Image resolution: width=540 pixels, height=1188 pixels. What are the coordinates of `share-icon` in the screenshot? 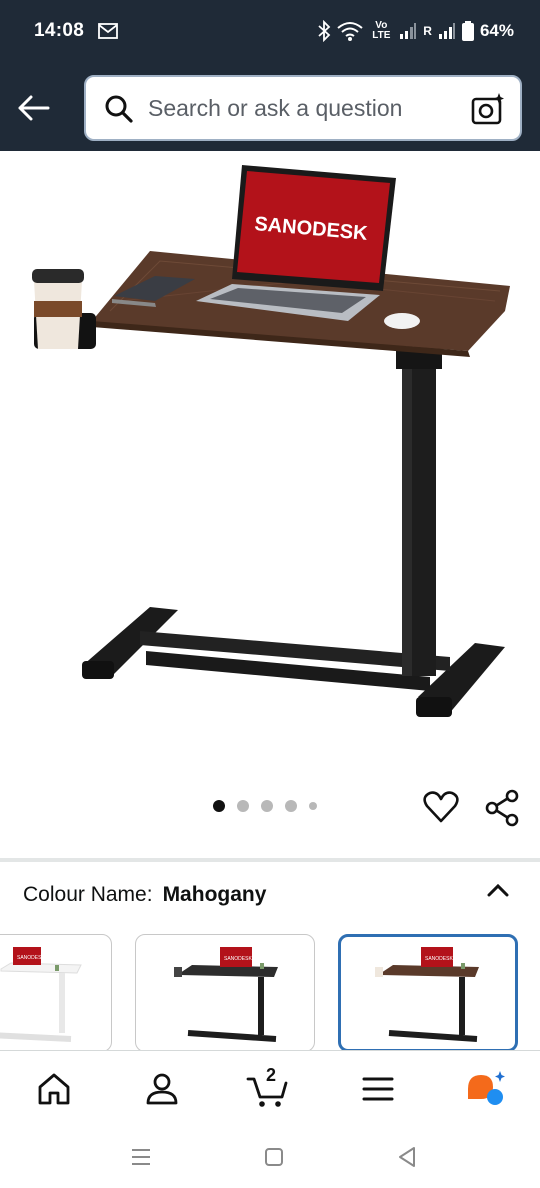 It's located at (502, 808).